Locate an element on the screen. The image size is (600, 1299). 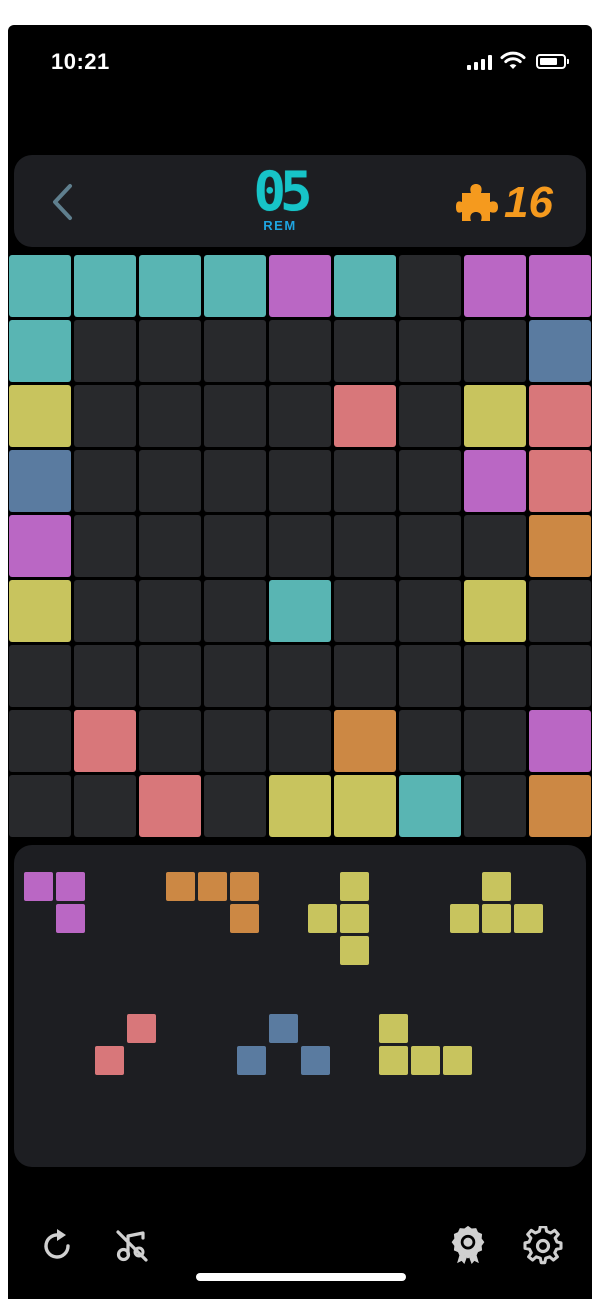
sound-toggle-button is located at coordinates (132, 1246).